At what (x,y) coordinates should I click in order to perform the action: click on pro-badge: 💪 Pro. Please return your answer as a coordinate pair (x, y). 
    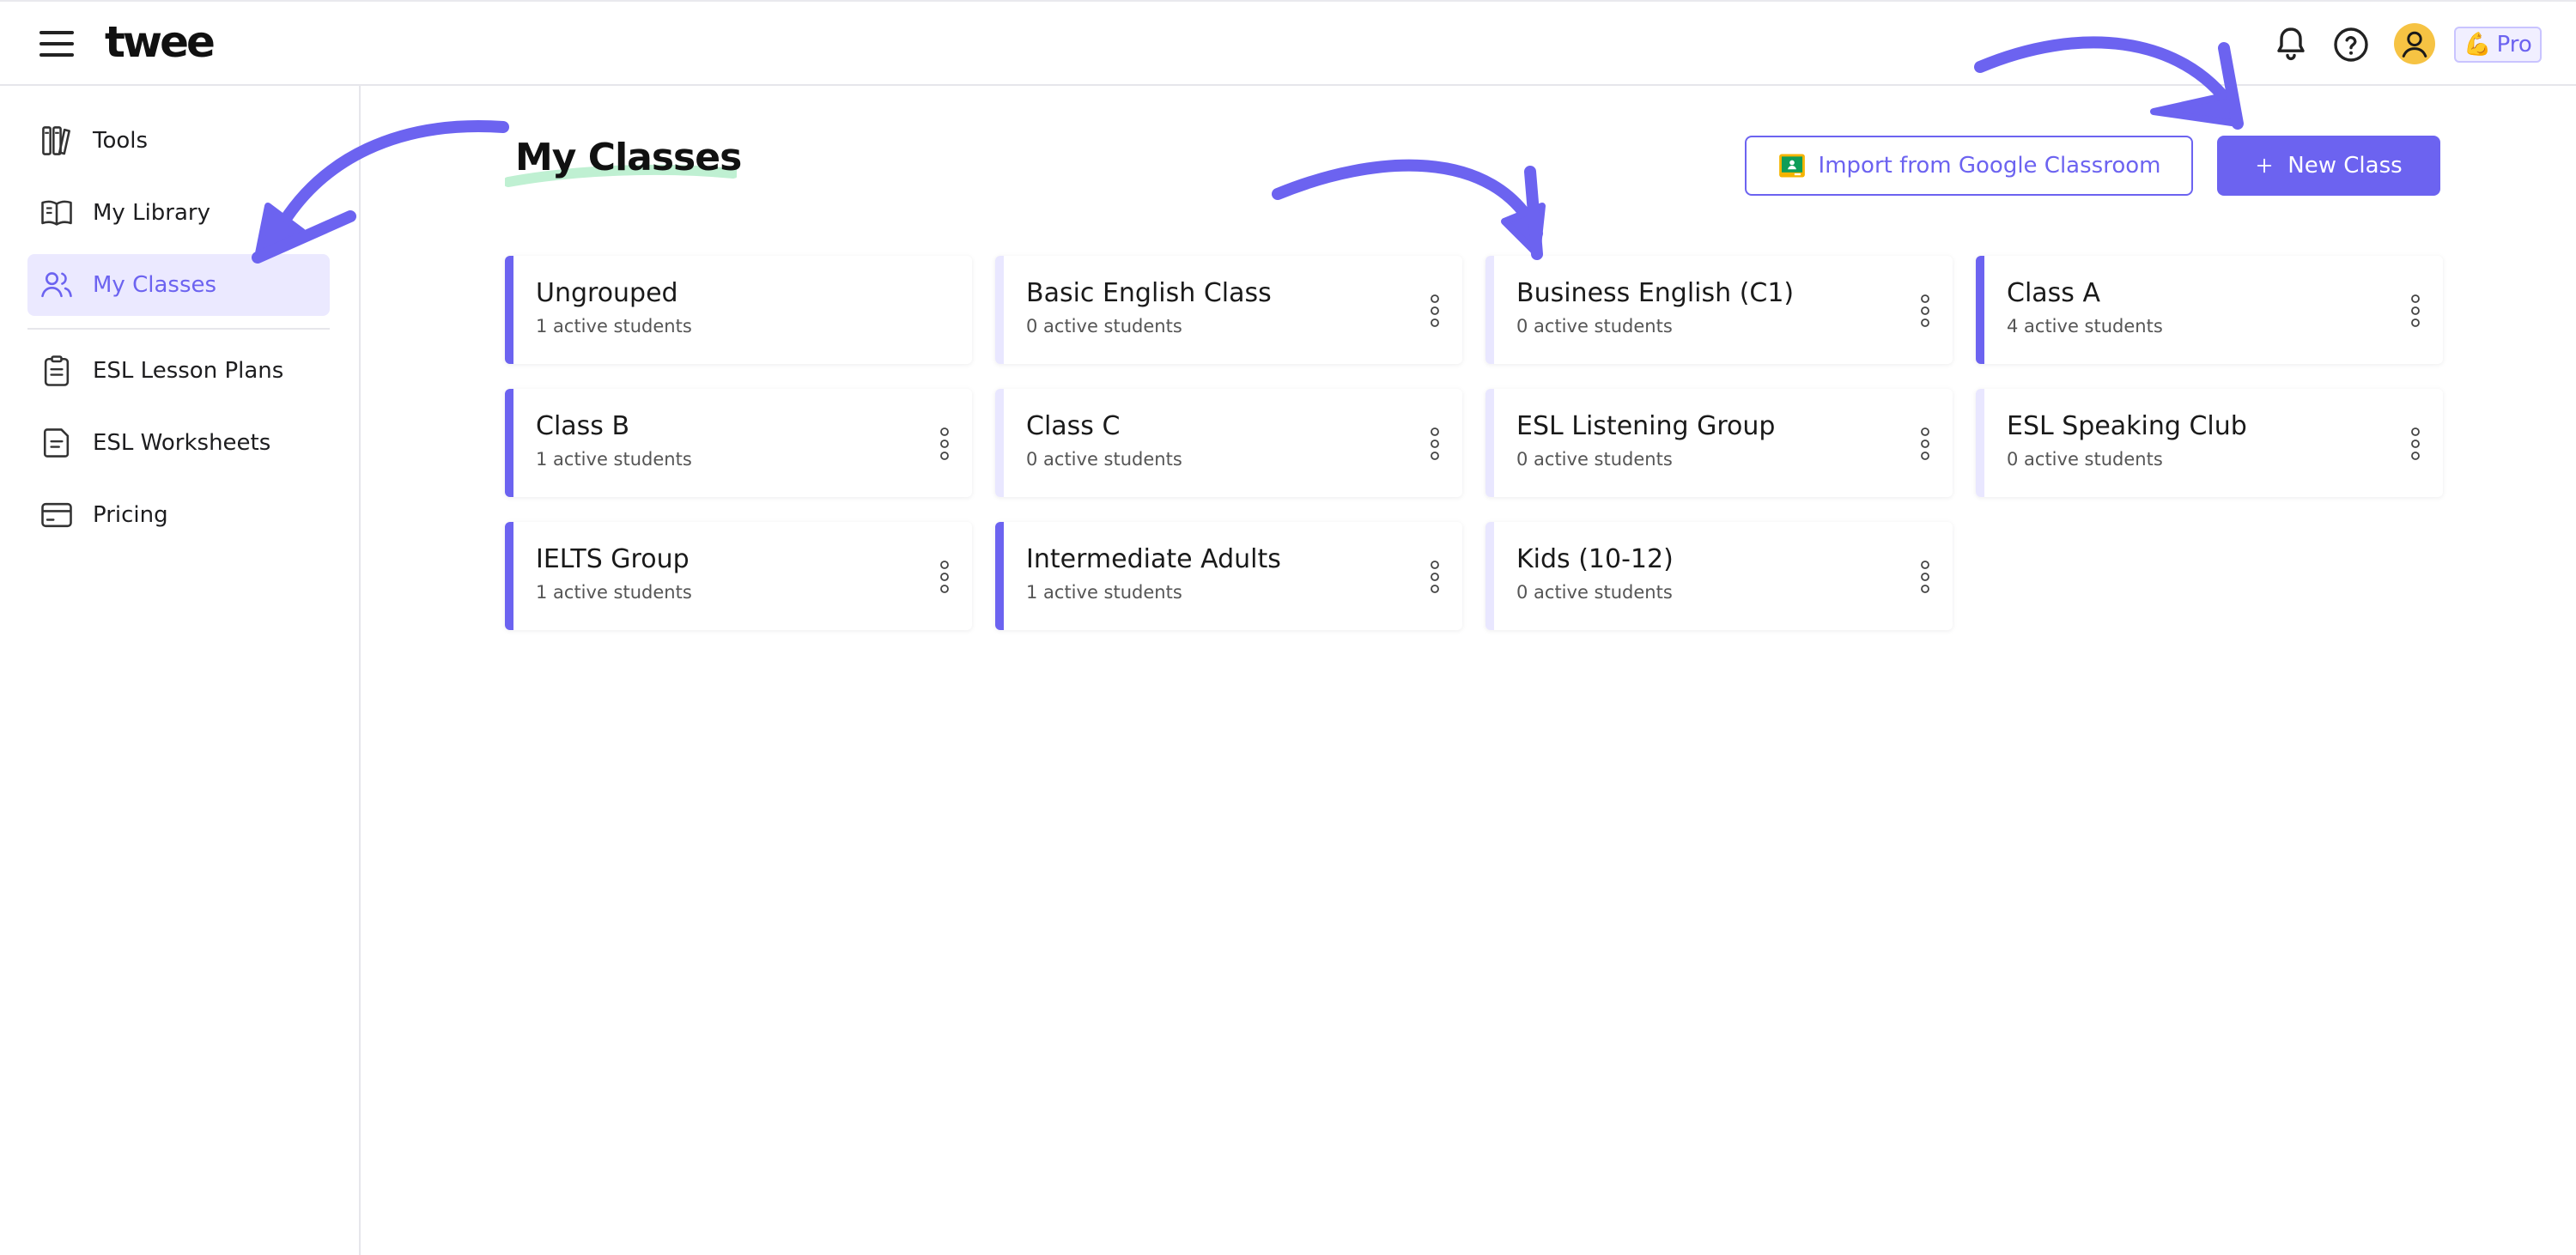
    Looking at the image, I should click on (2498, 45).